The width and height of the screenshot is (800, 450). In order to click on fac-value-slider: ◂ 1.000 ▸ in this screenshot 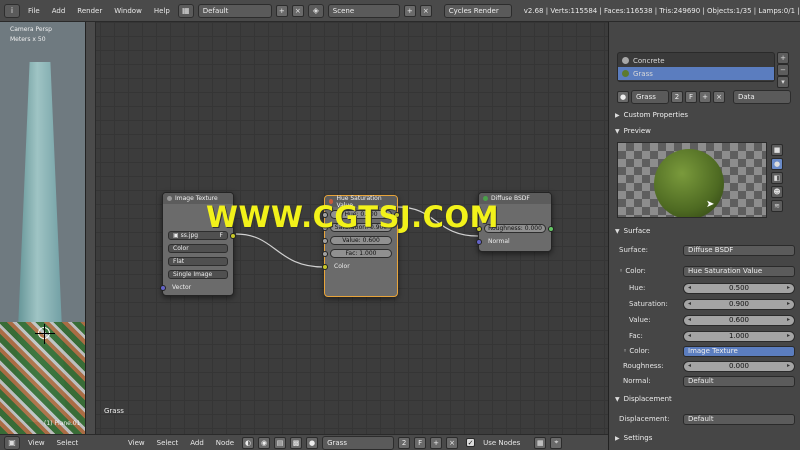, I will do `click(739, 336)`.